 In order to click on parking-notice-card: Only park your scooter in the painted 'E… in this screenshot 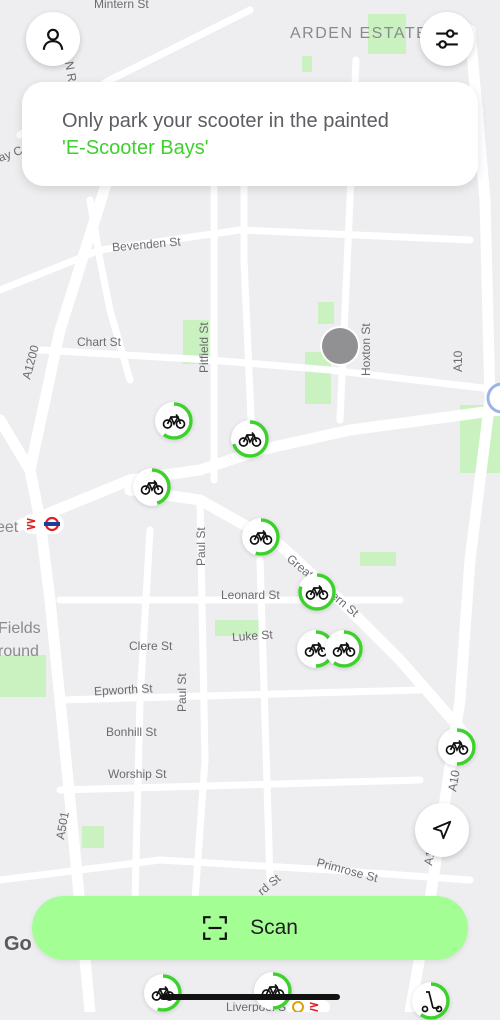, I will do `click(250, 134)`.